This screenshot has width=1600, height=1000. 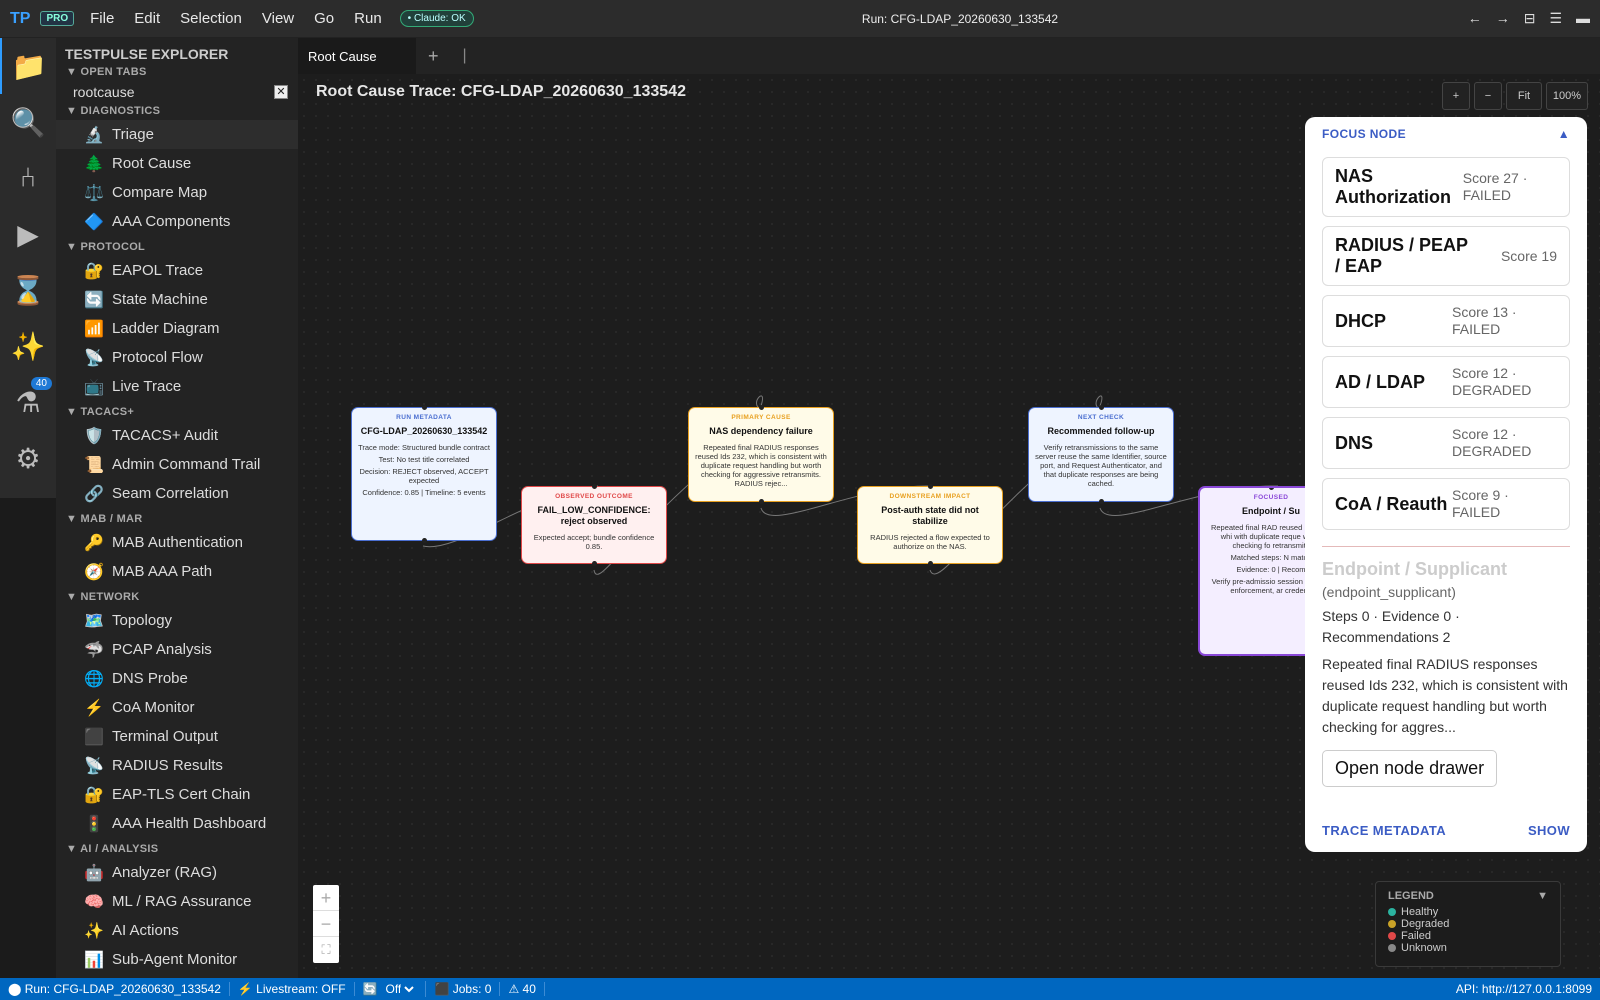 I want to click on hourglass-icon: ⌛, so click(x=28, y=290).